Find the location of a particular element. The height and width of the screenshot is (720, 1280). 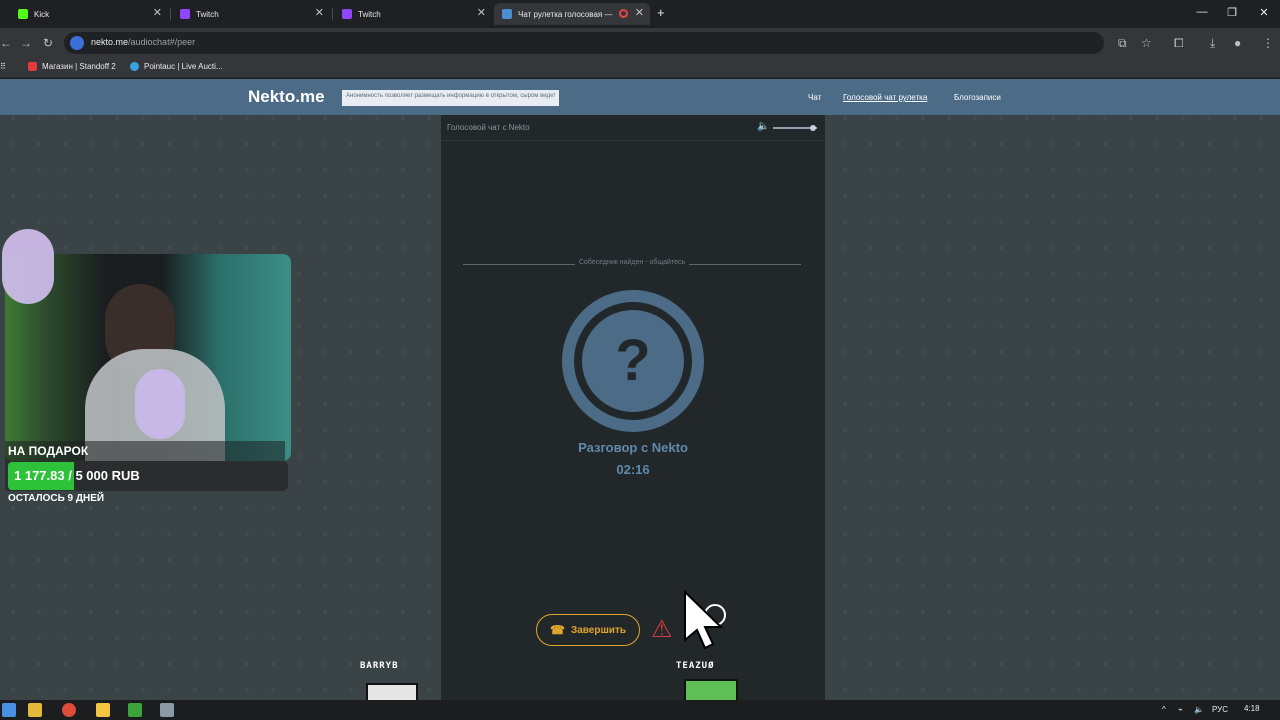

profile-icon: ● is located at coordinates (1237, 43).